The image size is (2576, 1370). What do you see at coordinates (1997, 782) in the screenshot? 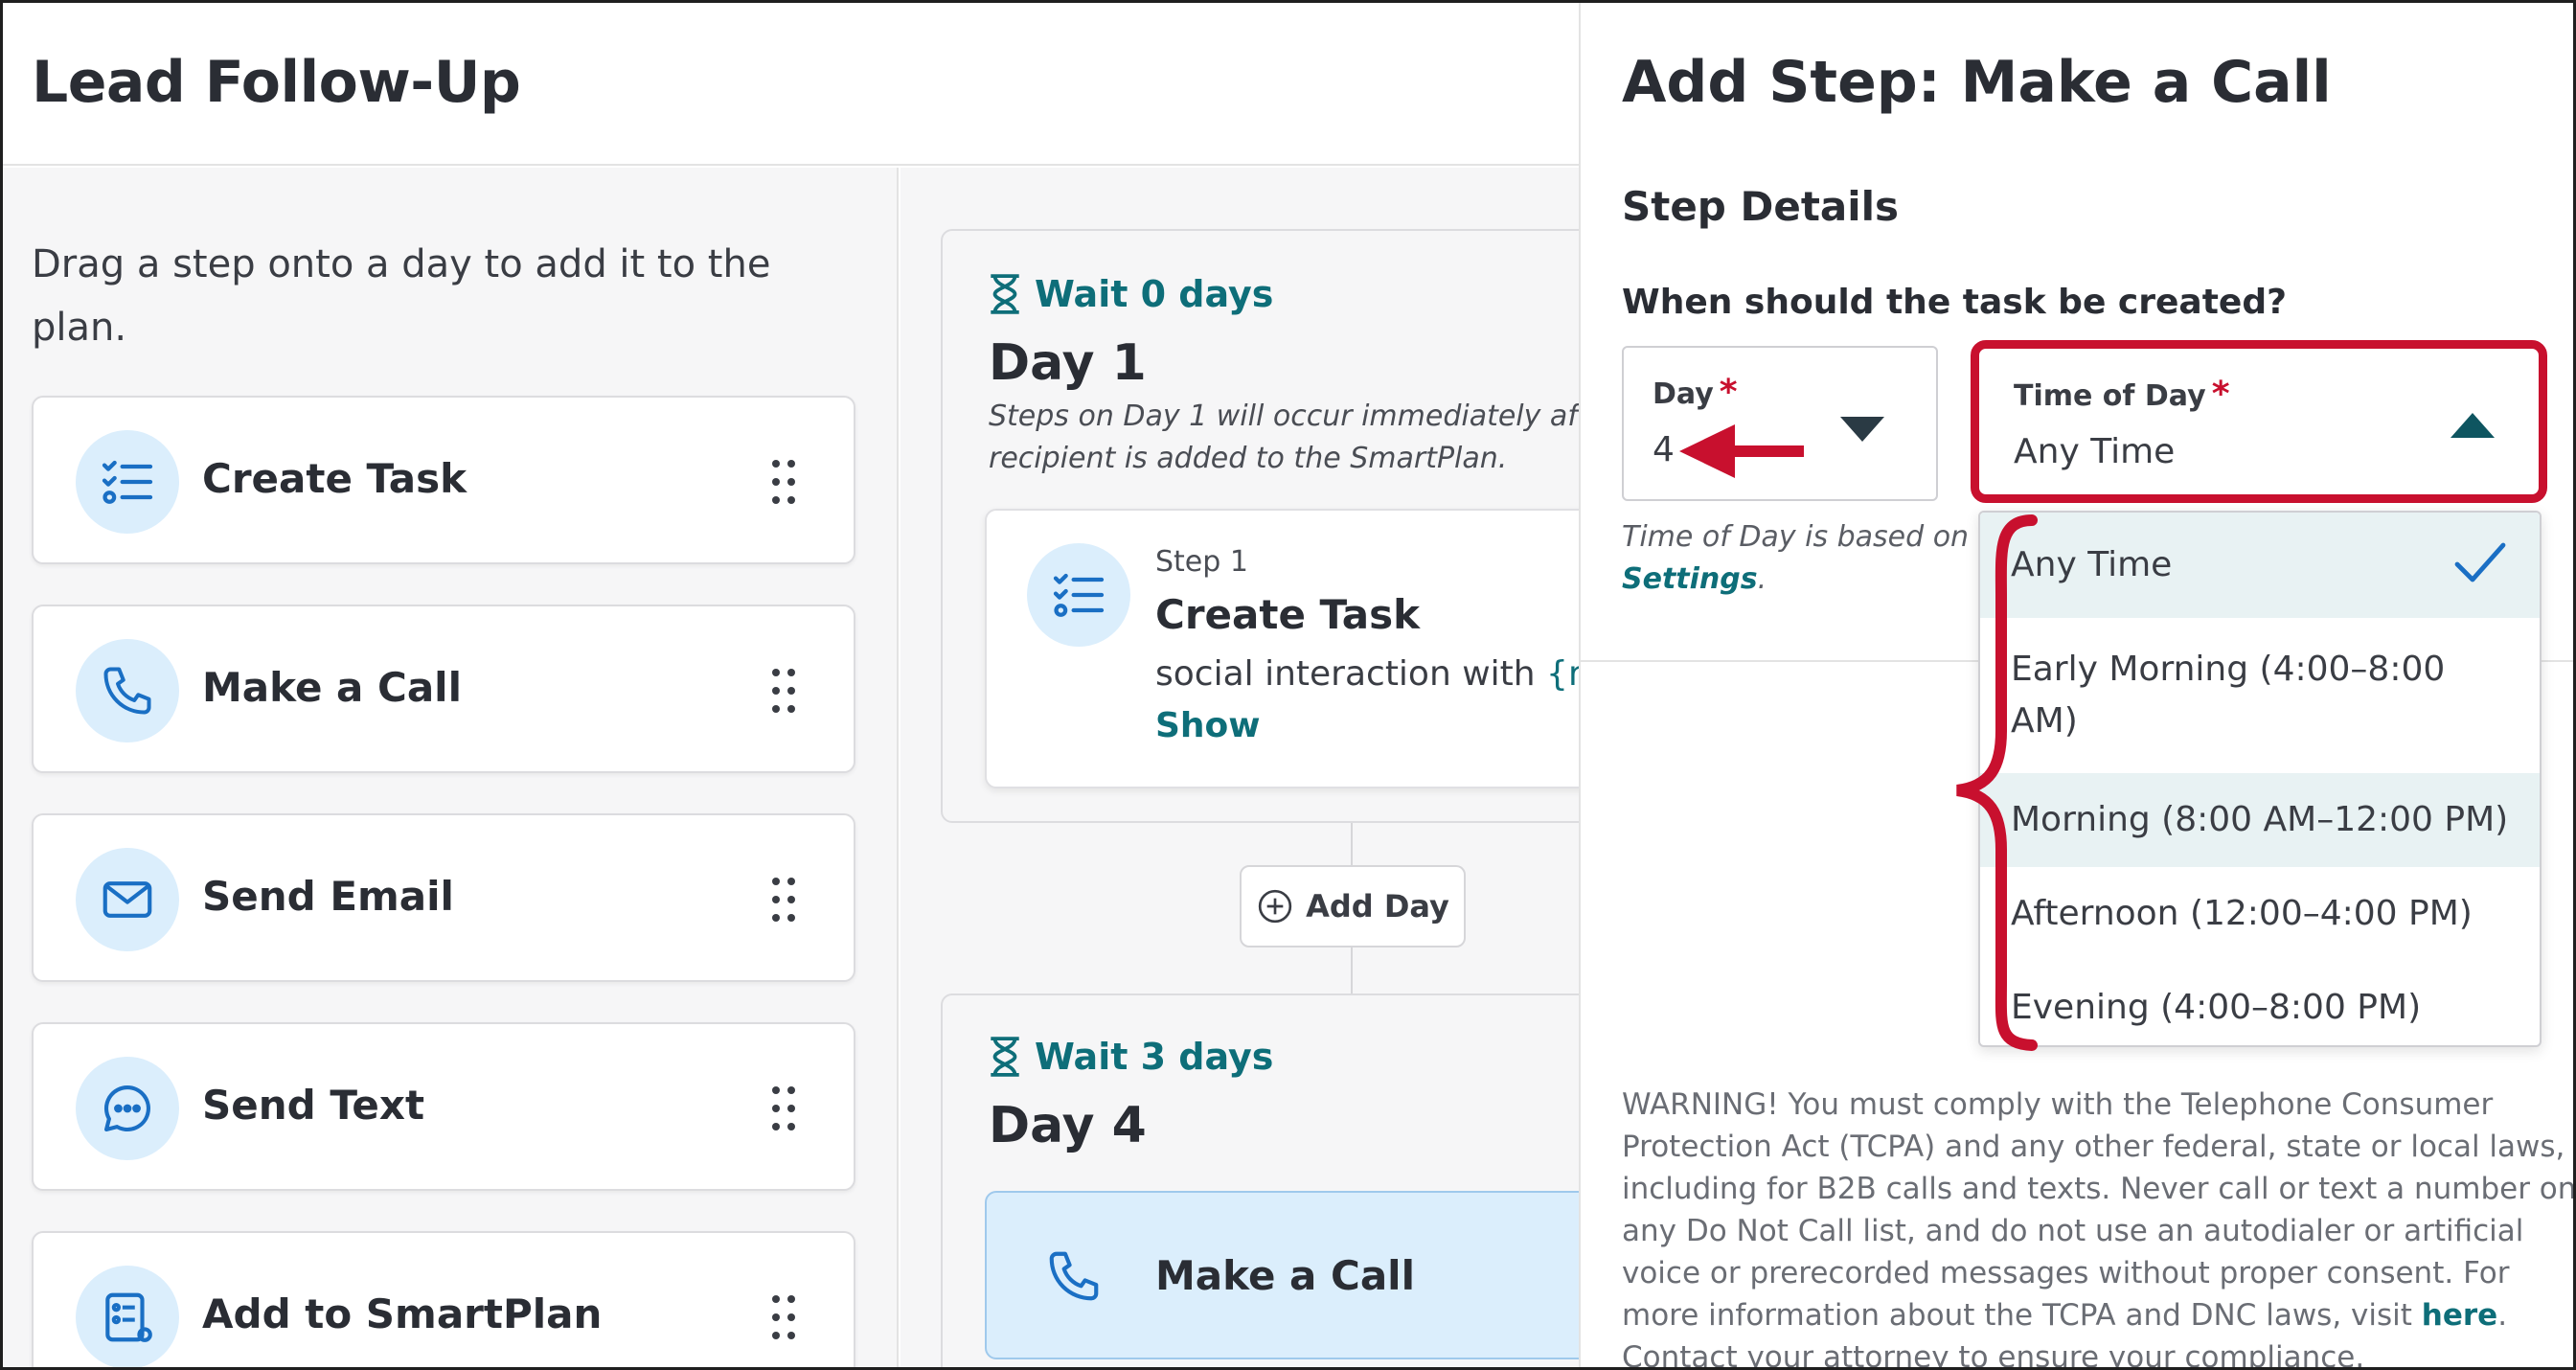
I see `annotation-brace` at bounding box center [1997, 782].